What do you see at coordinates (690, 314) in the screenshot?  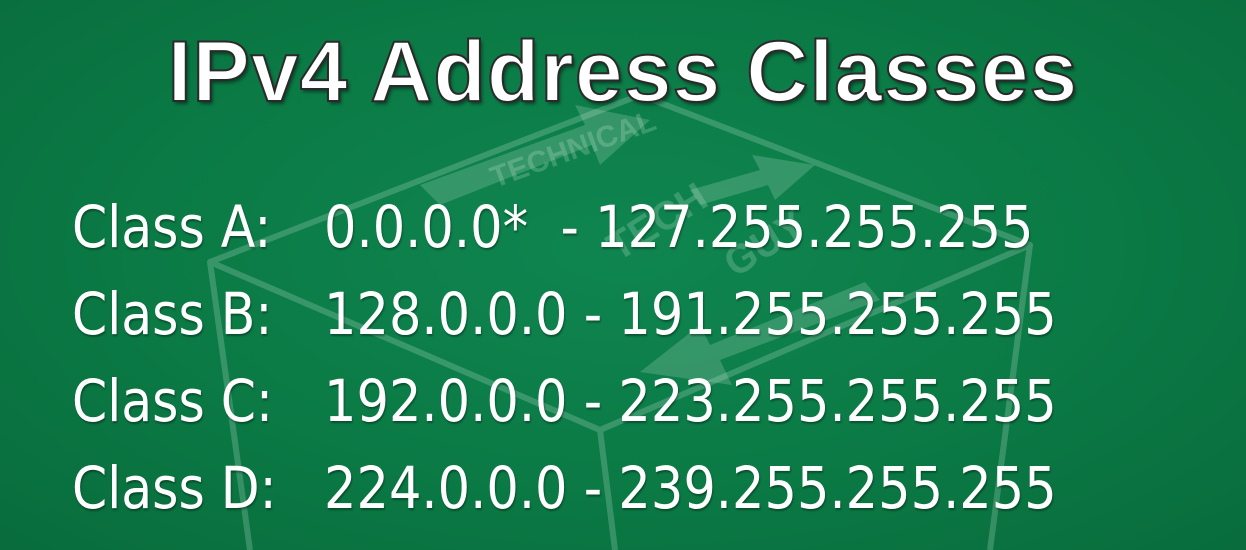 I see `class-range: 128.0.0.0 - 191.255.255.255` at bounding box center [690, 314].